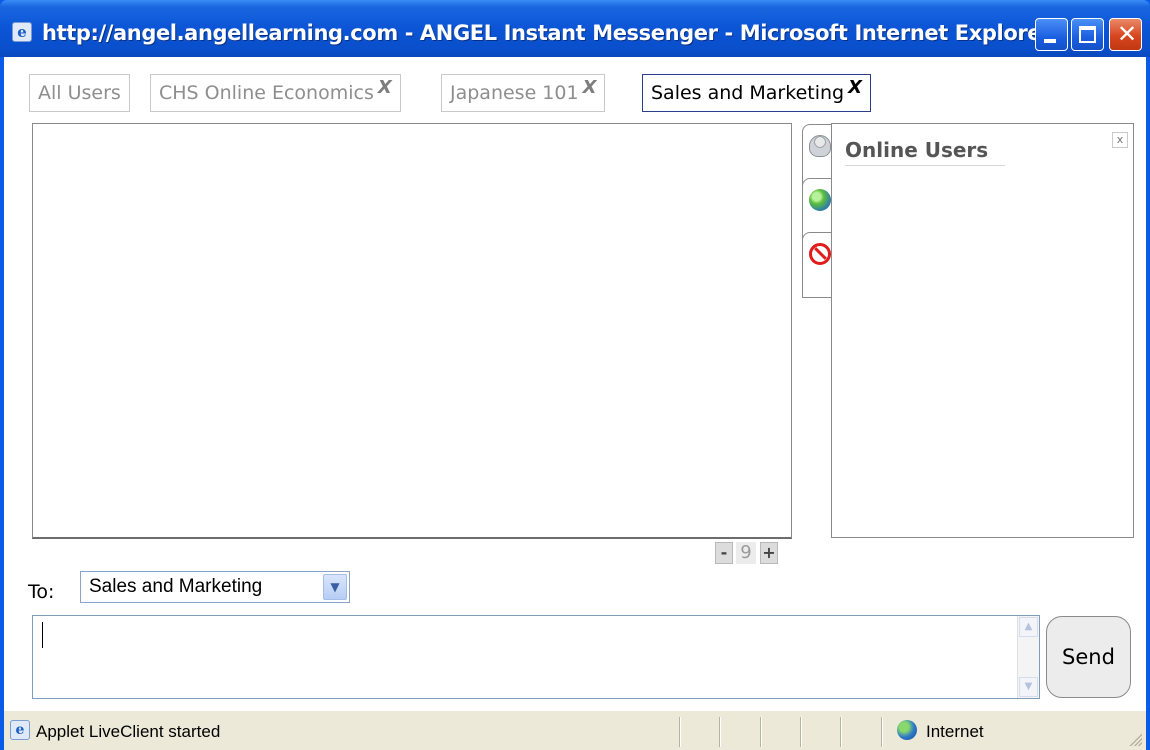  I want to click on panel-title: Online Users, so click(925, 150).